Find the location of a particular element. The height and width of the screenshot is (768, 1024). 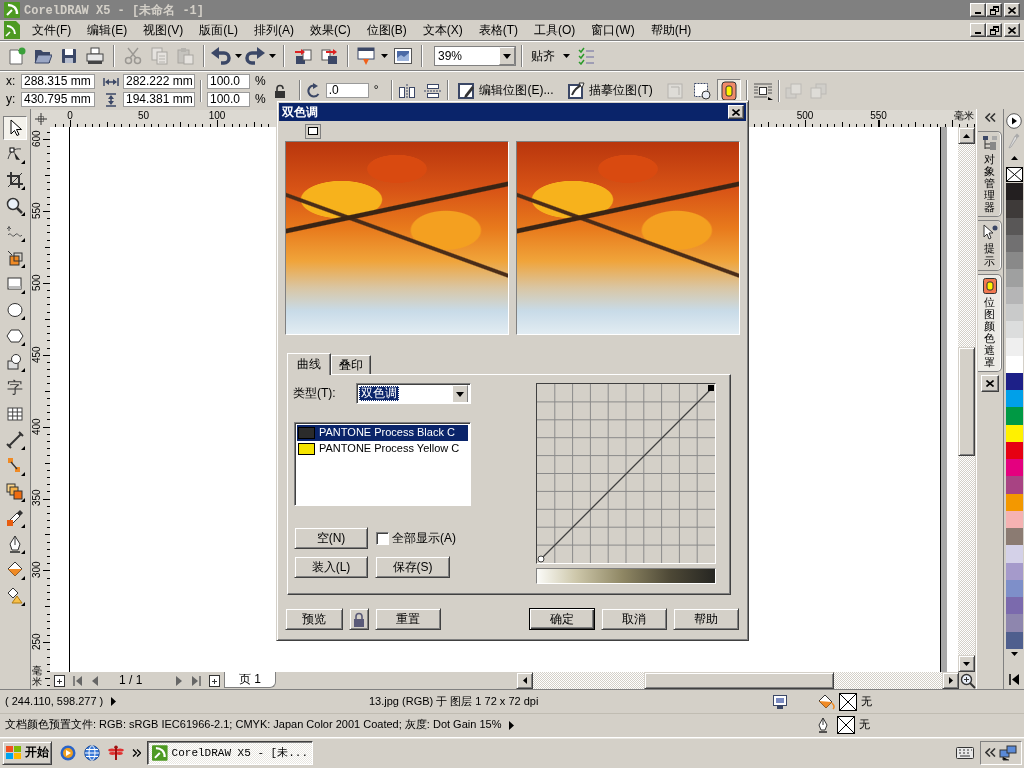

redo-arrow-icon is located at coordinates (255, 56).